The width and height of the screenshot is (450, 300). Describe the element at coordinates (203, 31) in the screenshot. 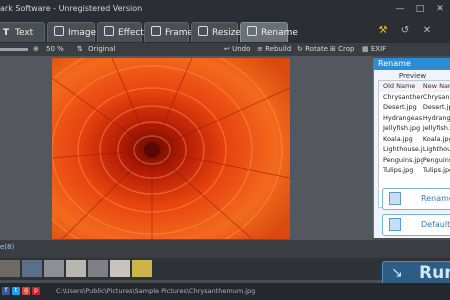

I see `resize-icon` at that location.